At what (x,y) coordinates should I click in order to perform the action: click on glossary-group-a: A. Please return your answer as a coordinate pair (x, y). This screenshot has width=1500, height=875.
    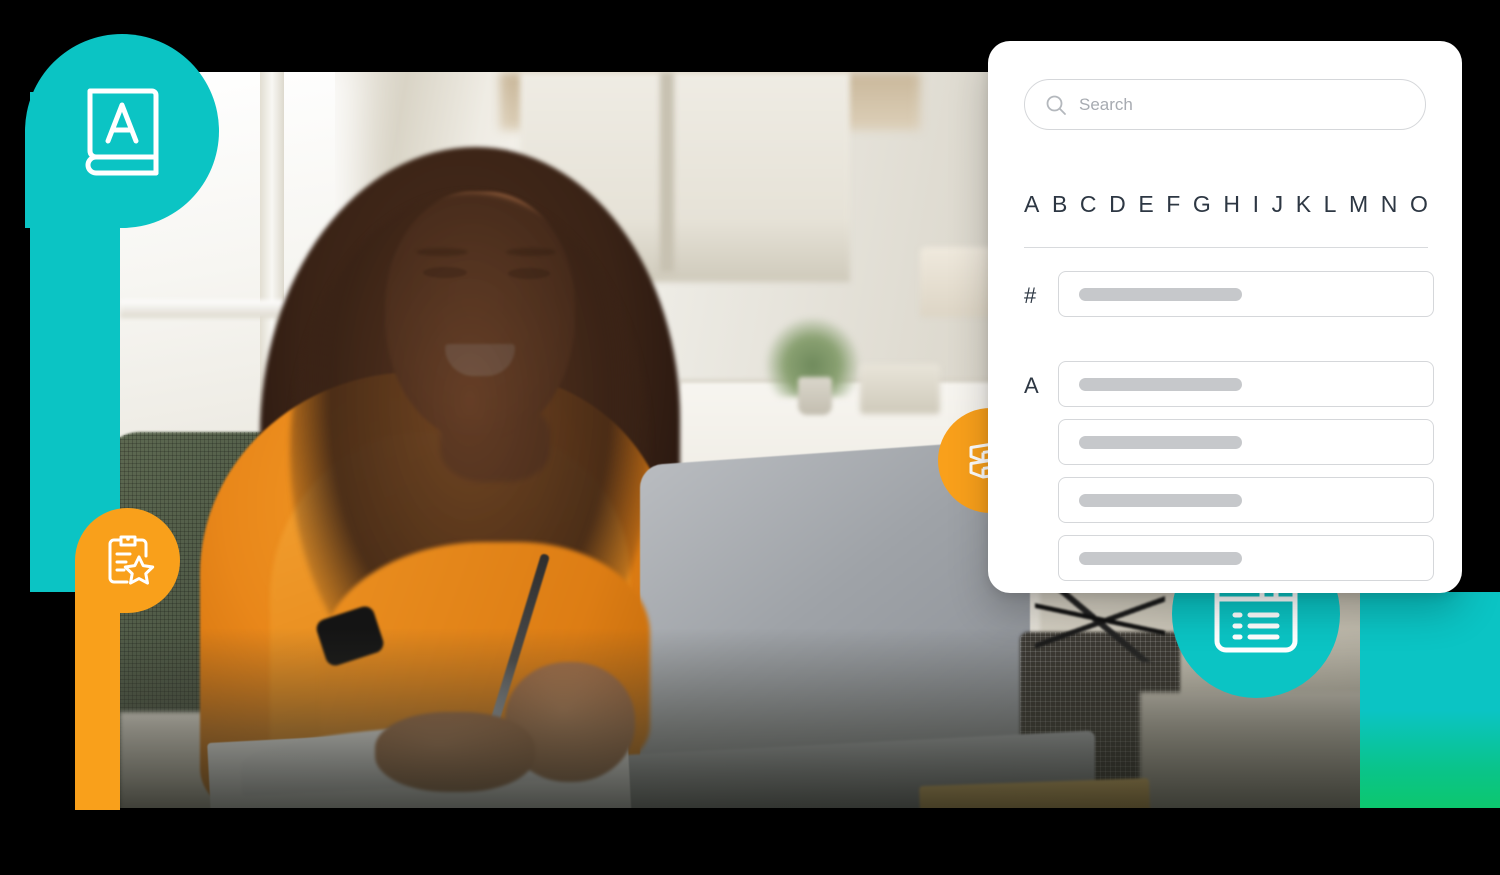
    Looking at the image, I should click on (1225, 471).